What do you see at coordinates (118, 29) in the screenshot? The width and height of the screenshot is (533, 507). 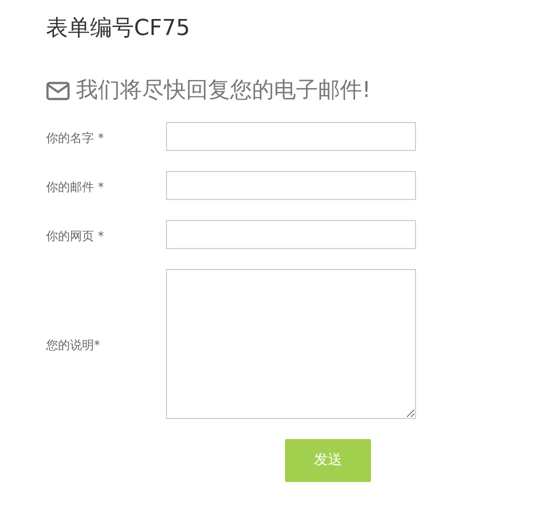 I see `form-title: 表单编号CF75` at bounding box center [118, 29].